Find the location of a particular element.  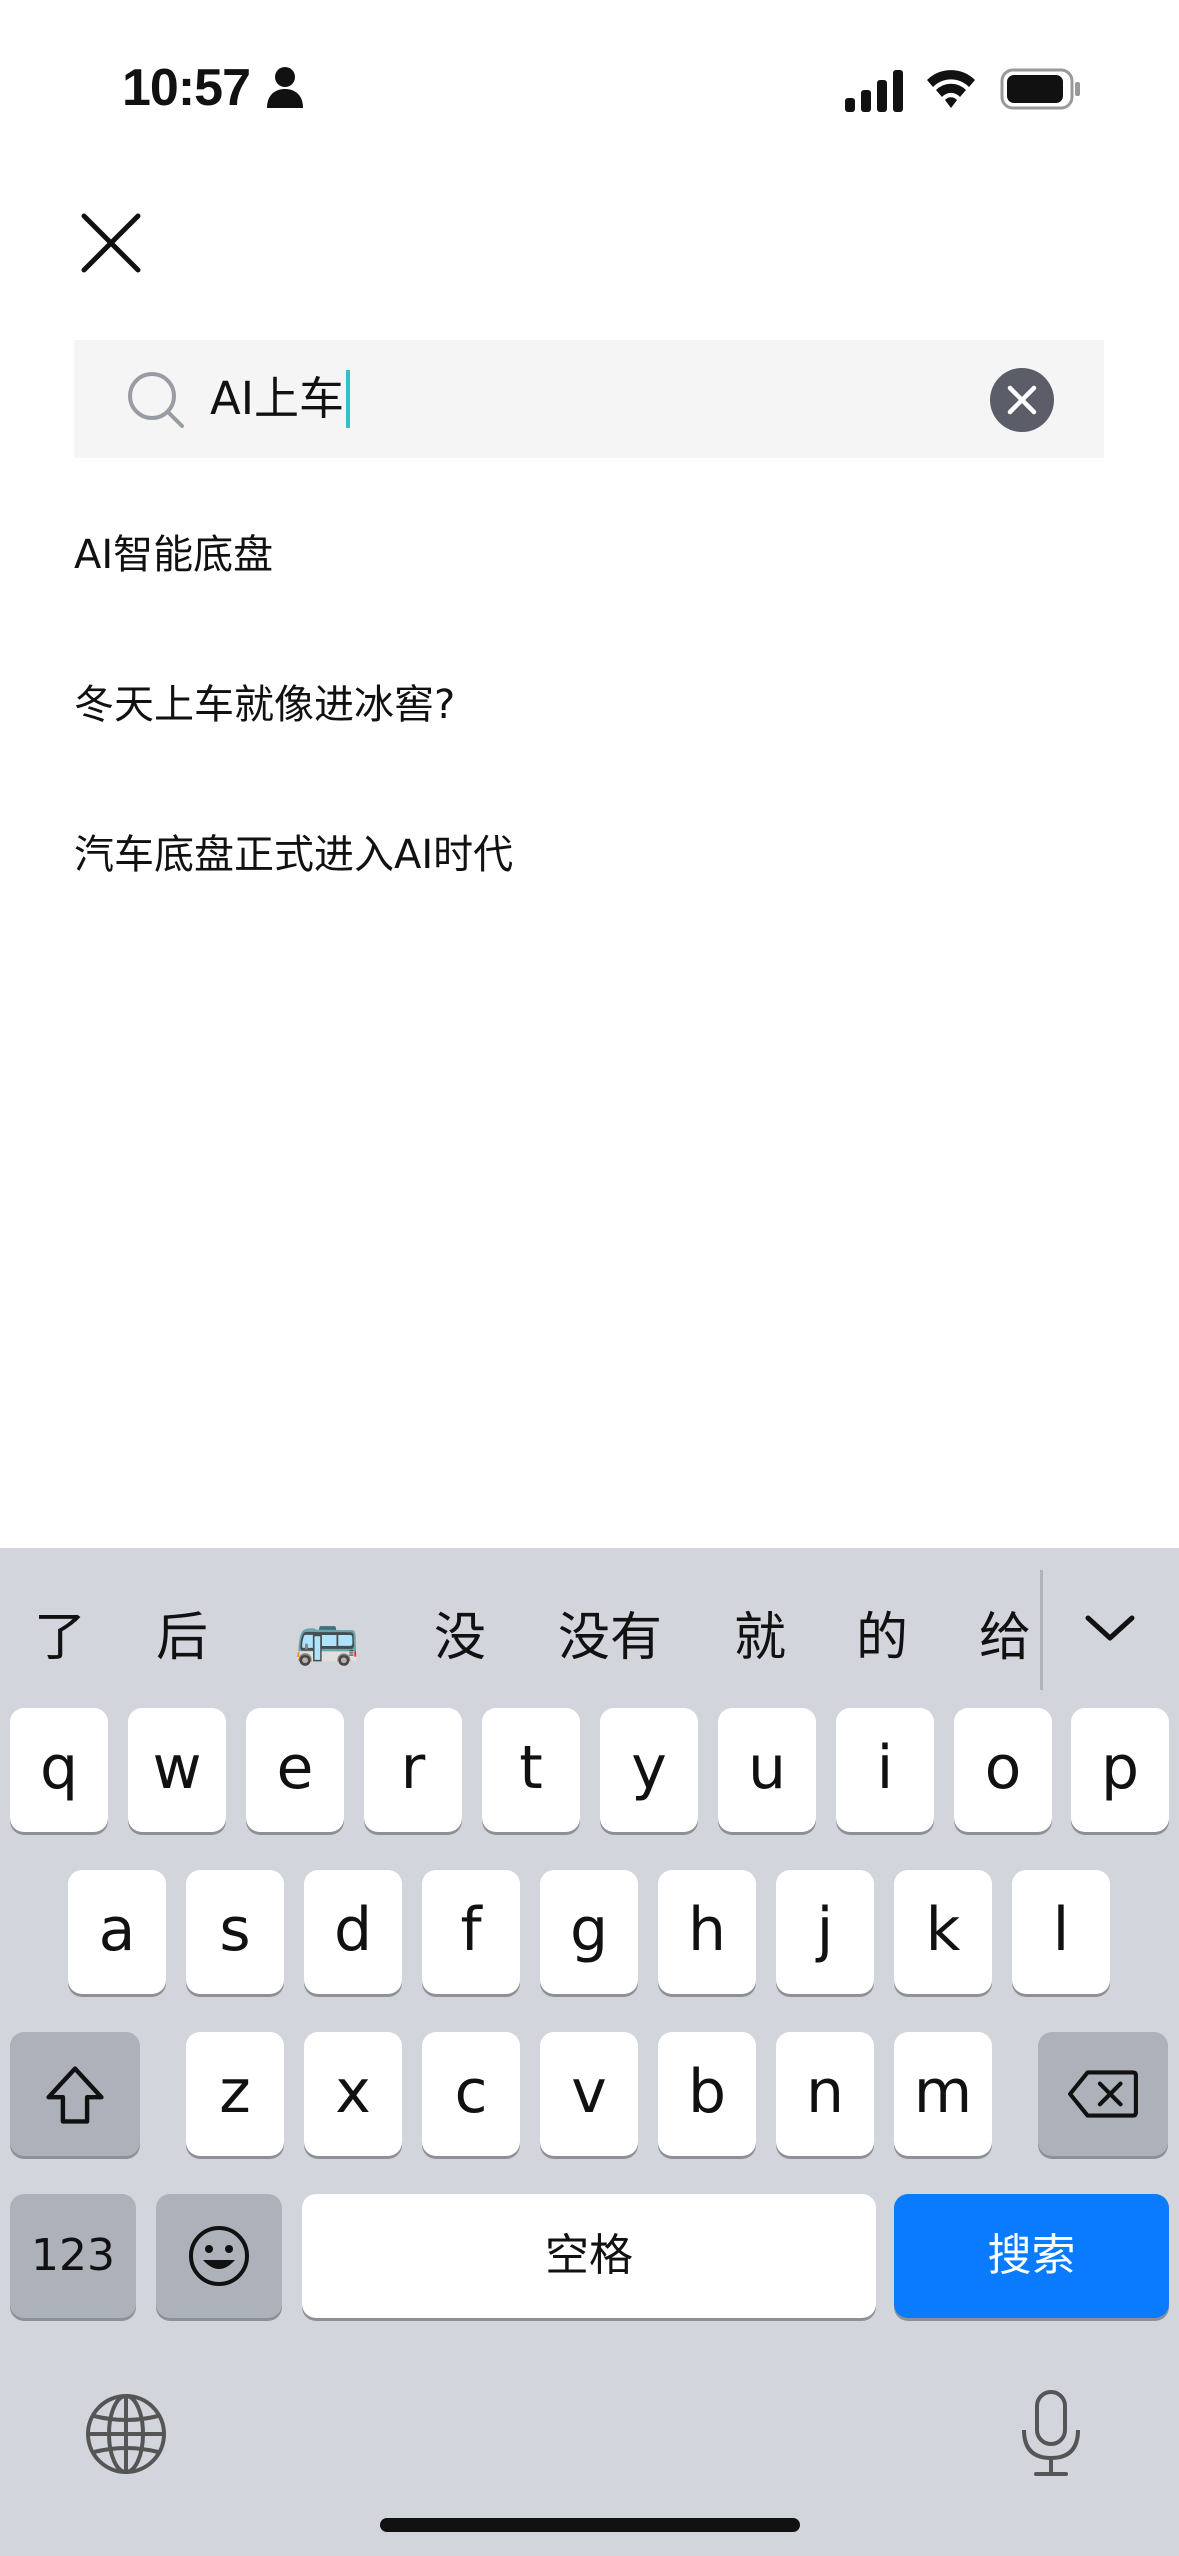

key-o: o is located at coordinates (1003, 1770).